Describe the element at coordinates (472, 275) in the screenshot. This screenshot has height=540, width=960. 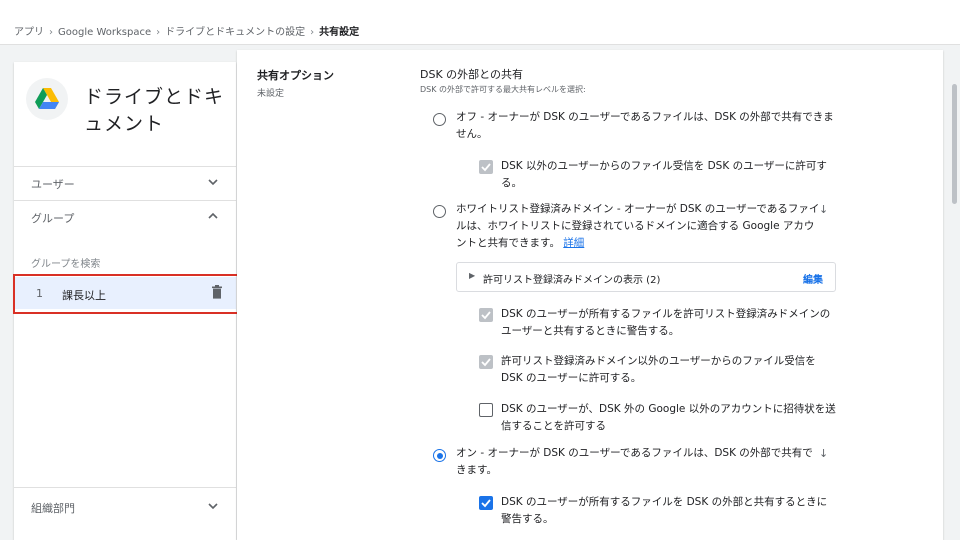
I see `expand-arrow-icon: ▶` at that location.